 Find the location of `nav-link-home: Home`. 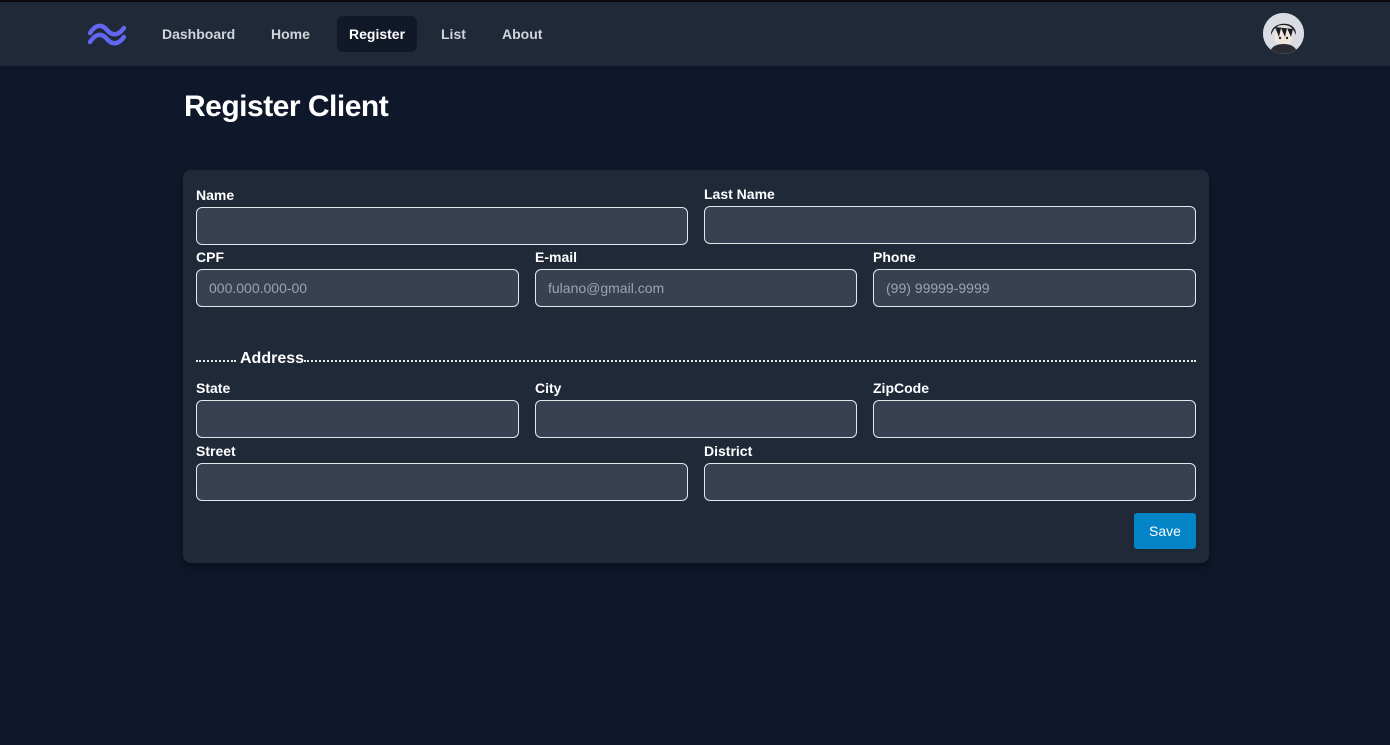

nav-link-home: Home is located at coordinates (290, 34).